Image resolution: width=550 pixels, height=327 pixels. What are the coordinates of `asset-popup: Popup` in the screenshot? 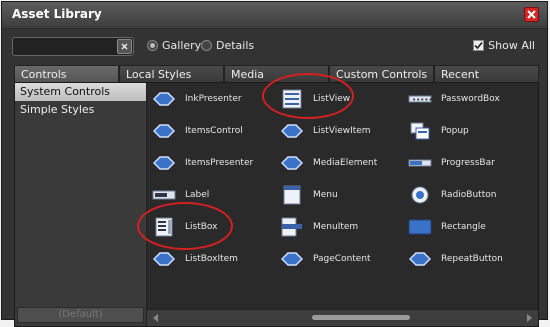 It's located at (438, 131).